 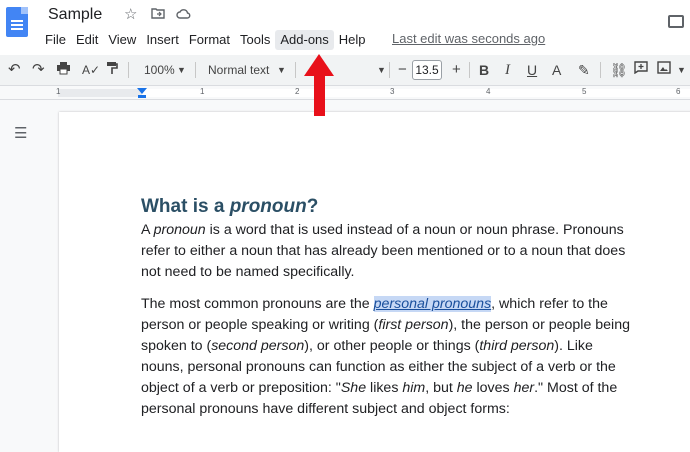 What do you see at coordinates (209, 40) in the screenshot?
I see `menu-format: Format` at bounding box center [209, 40].